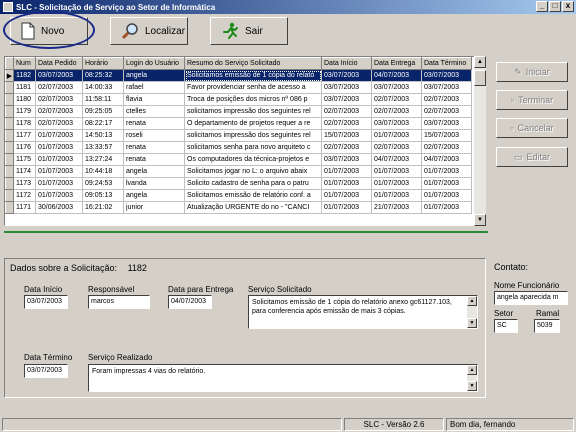 The image size is (576, 432). Describe the element at coordinates (480, 141) in the screenshot. I see `grid-scrollbar: ▲ ▼` at that location.